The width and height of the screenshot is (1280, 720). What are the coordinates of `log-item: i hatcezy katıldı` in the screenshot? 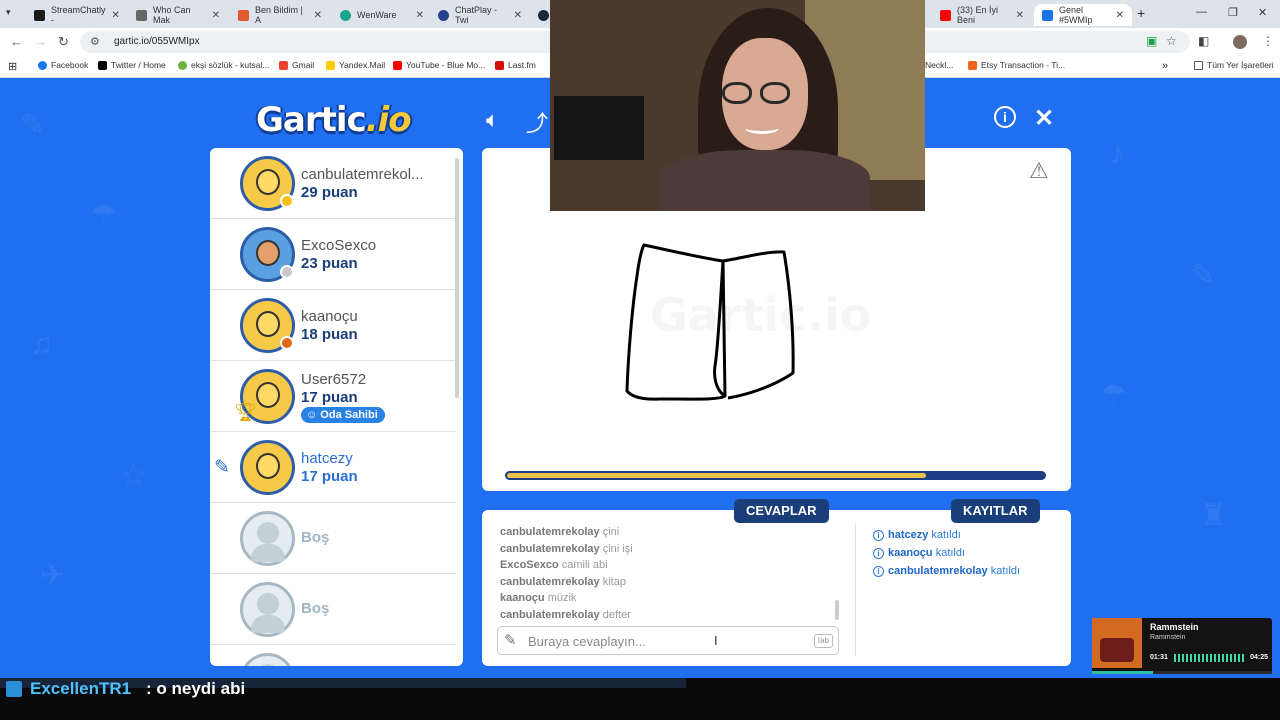 It's located at (946, 535).